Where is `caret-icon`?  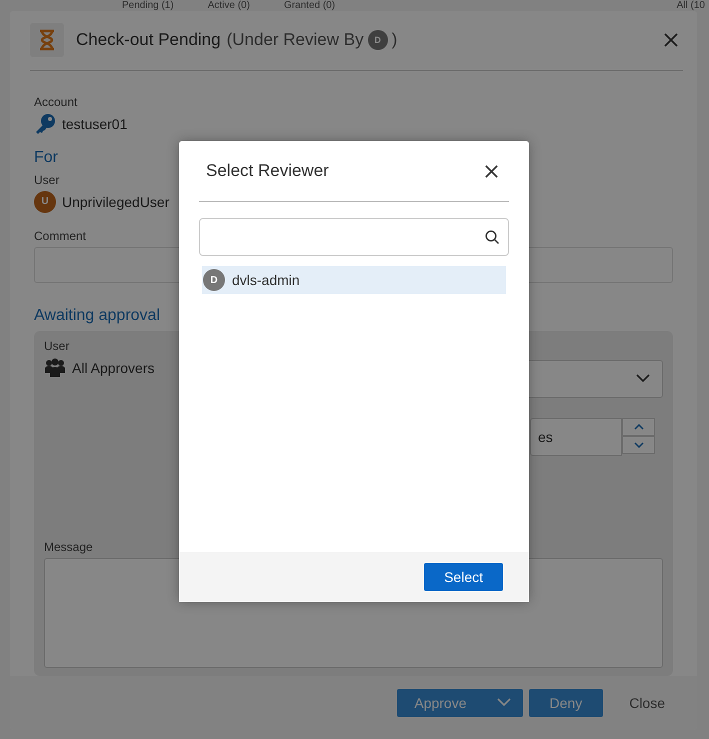 caret-icon is located at coordinates (503, 703).